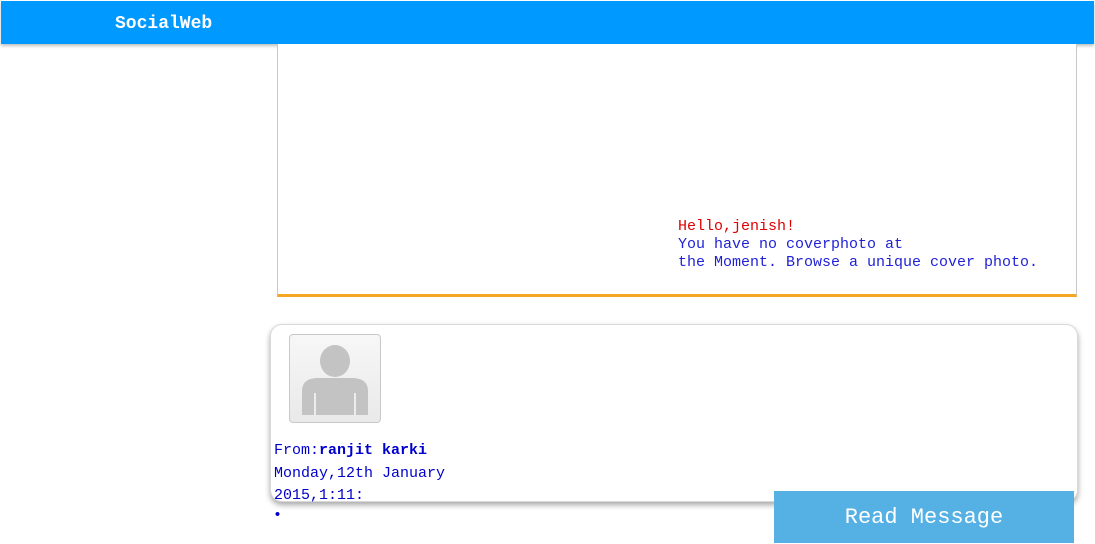 This screenshot has width=1095, height=544. What do you see at coordinates (297, 450) in the screenshot?
I see `from-label: From:` at bounding box center [297, 450].